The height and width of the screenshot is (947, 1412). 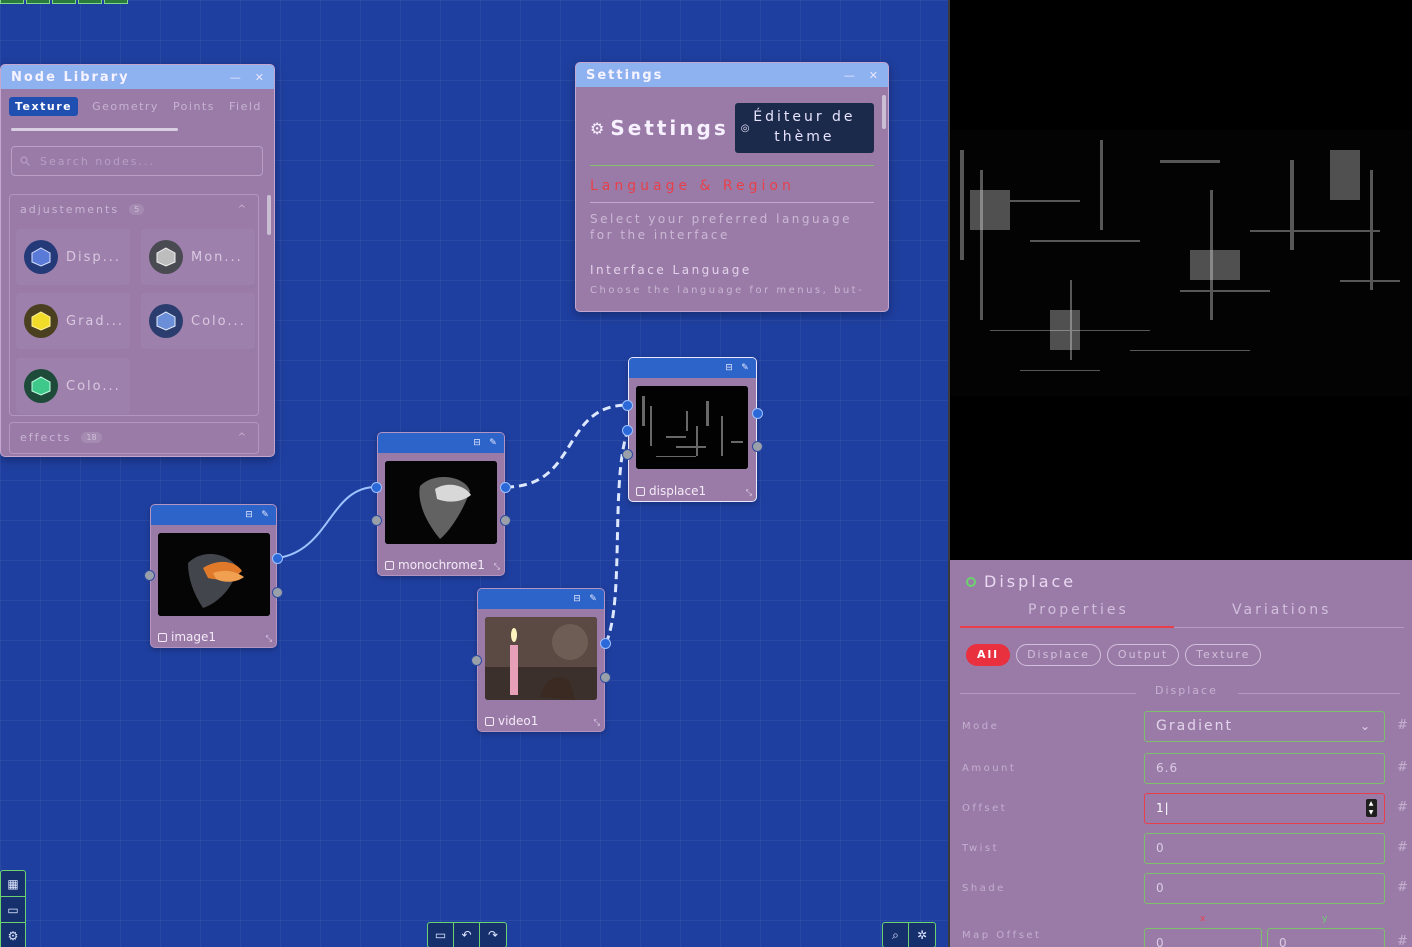 I want to click on map-offset-x-value: 0, so click(x=1160, y=941).